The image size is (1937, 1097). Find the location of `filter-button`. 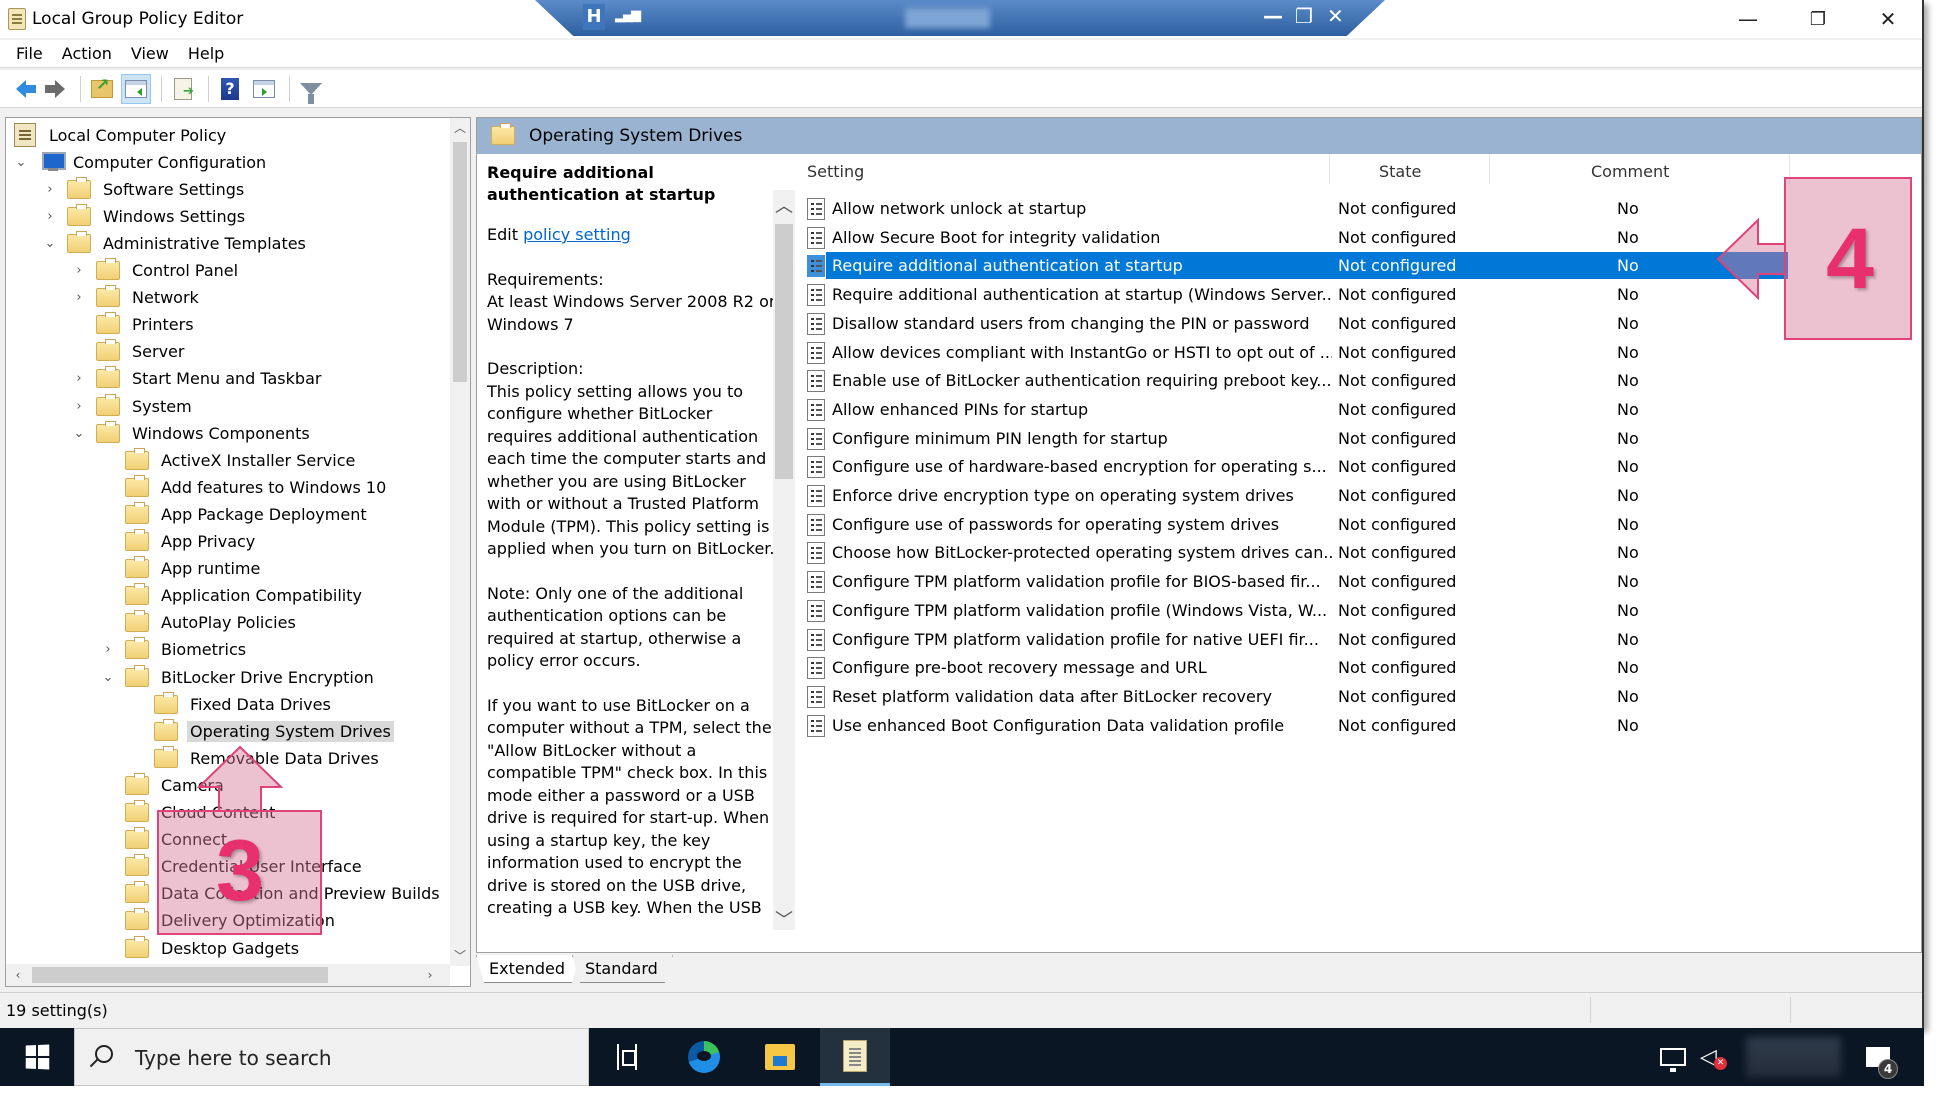

filter-button is located at coordinates (311, 89).